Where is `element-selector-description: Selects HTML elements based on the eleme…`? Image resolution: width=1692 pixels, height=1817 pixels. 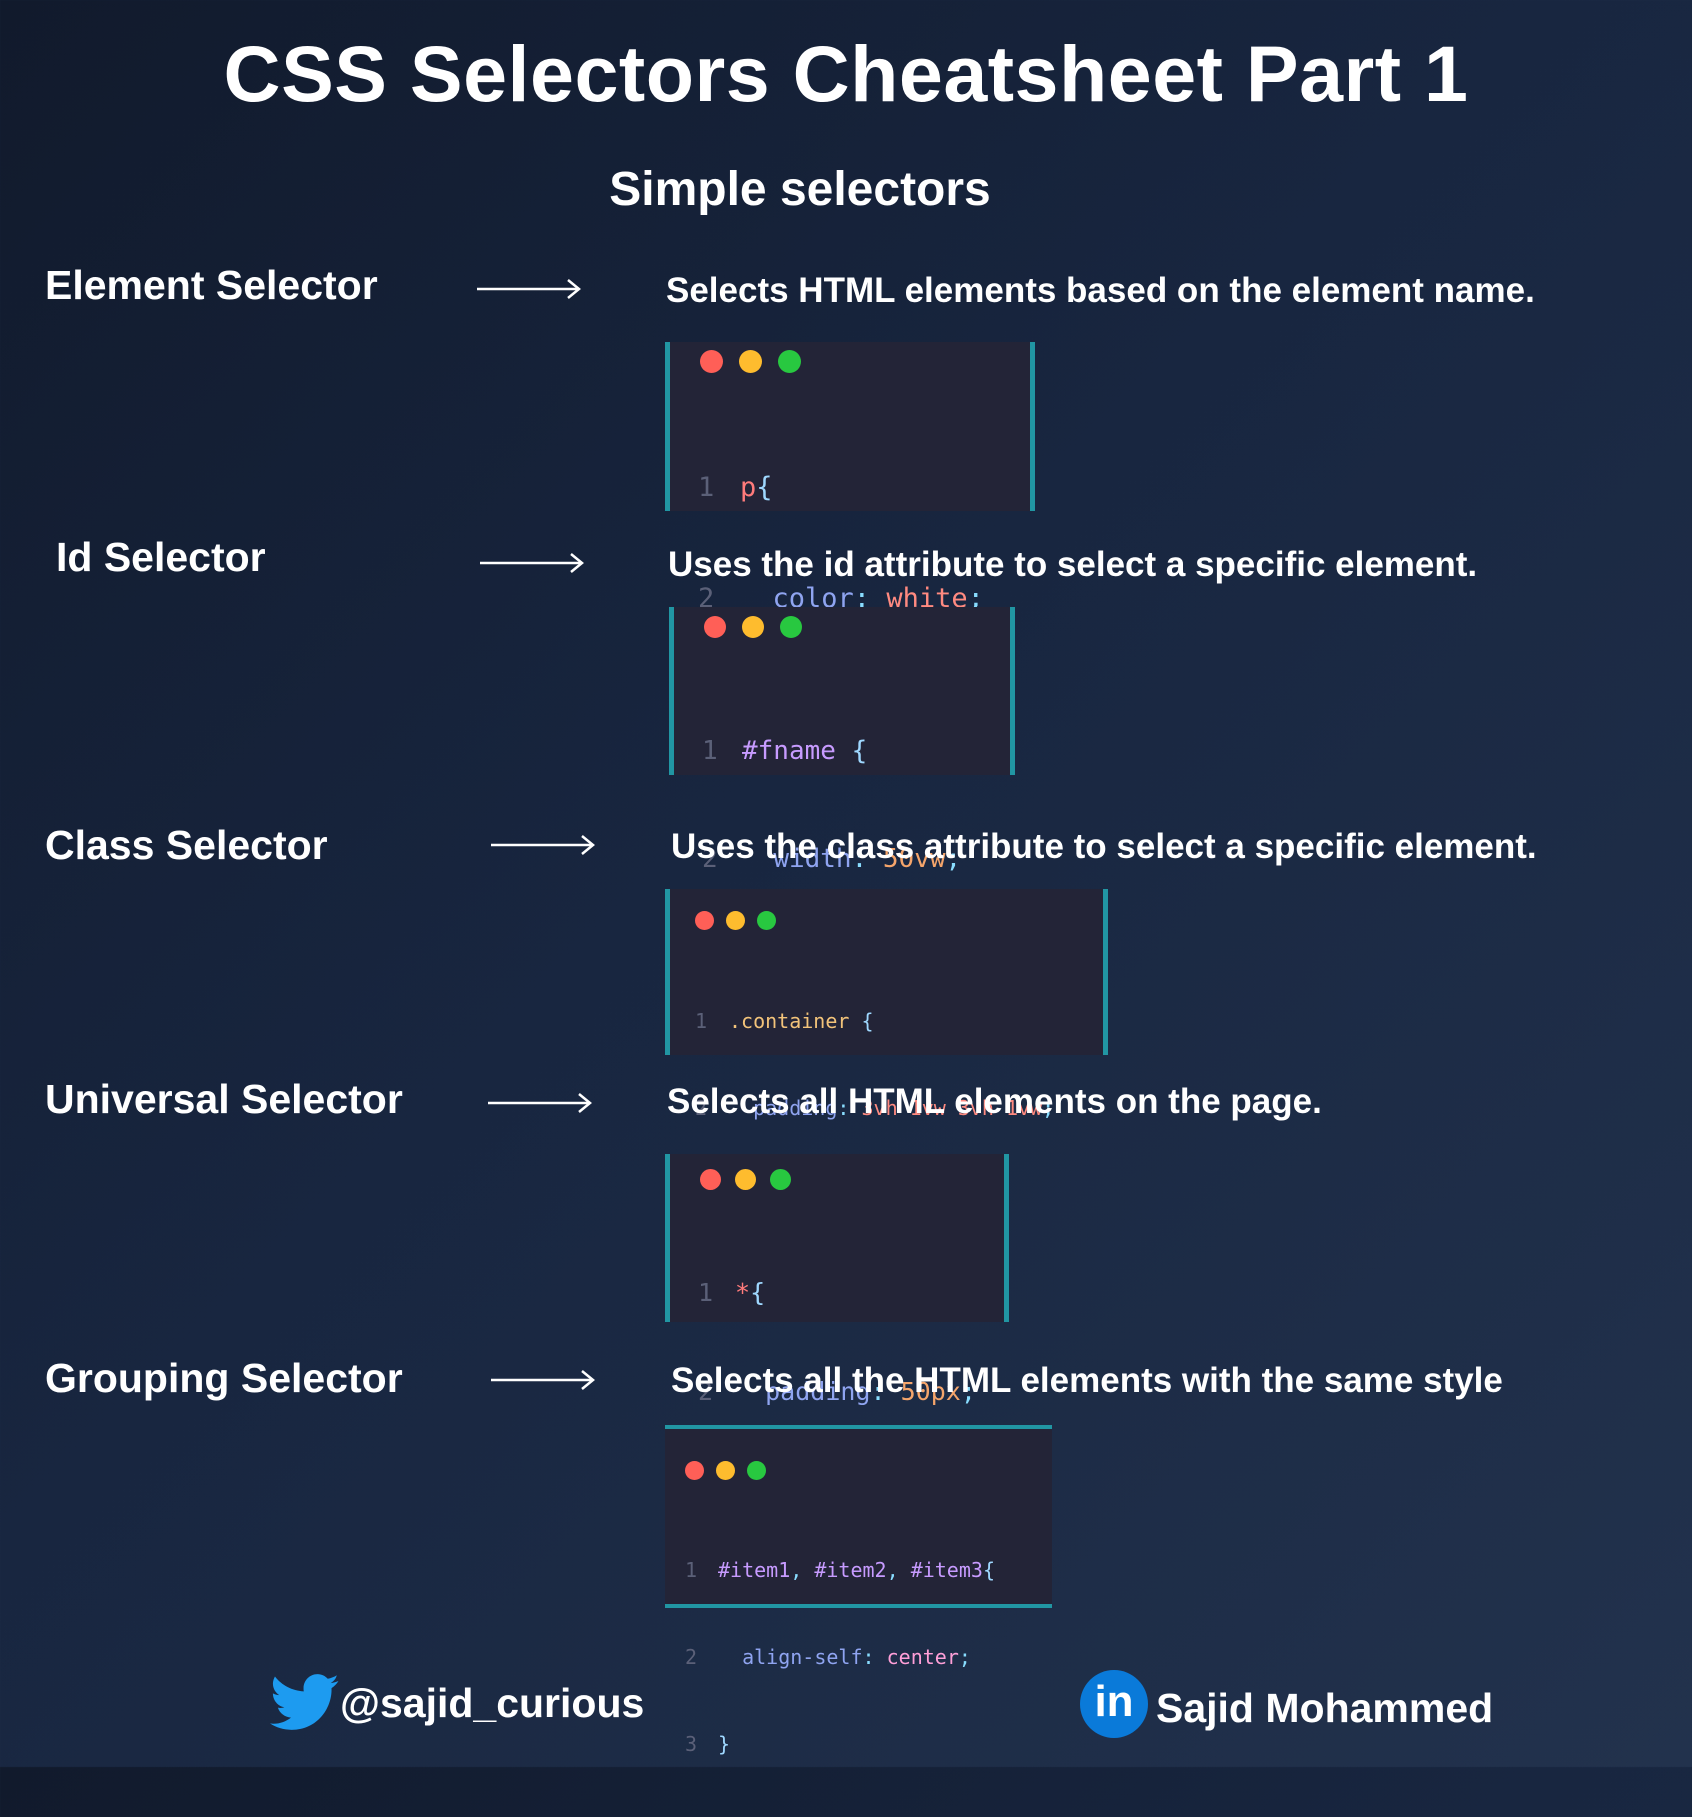
element-selector-description: Selects HTML elements based on the eleme… is located at coordinates (1100, 290).